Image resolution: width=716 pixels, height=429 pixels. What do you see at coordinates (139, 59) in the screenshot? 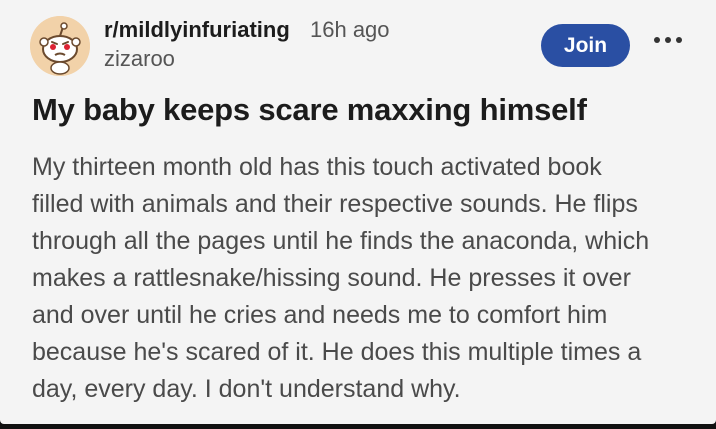
I see `post-author: zizaroo` at bounding box center [139, 59].